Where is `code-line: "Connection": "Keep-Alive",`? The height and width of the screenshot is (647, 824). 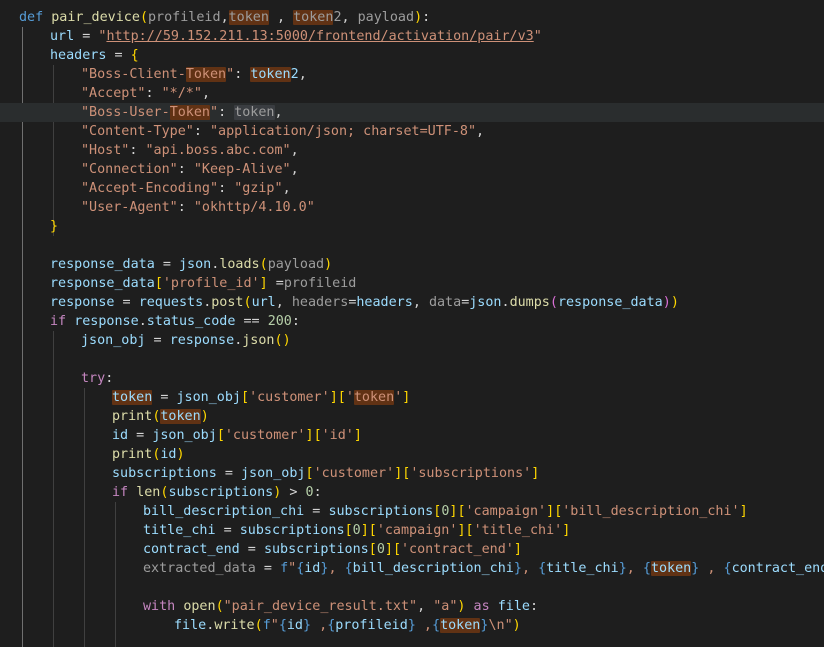
code-line: "Connection": "Keep-Alive", is located at coordinates (412, 169).